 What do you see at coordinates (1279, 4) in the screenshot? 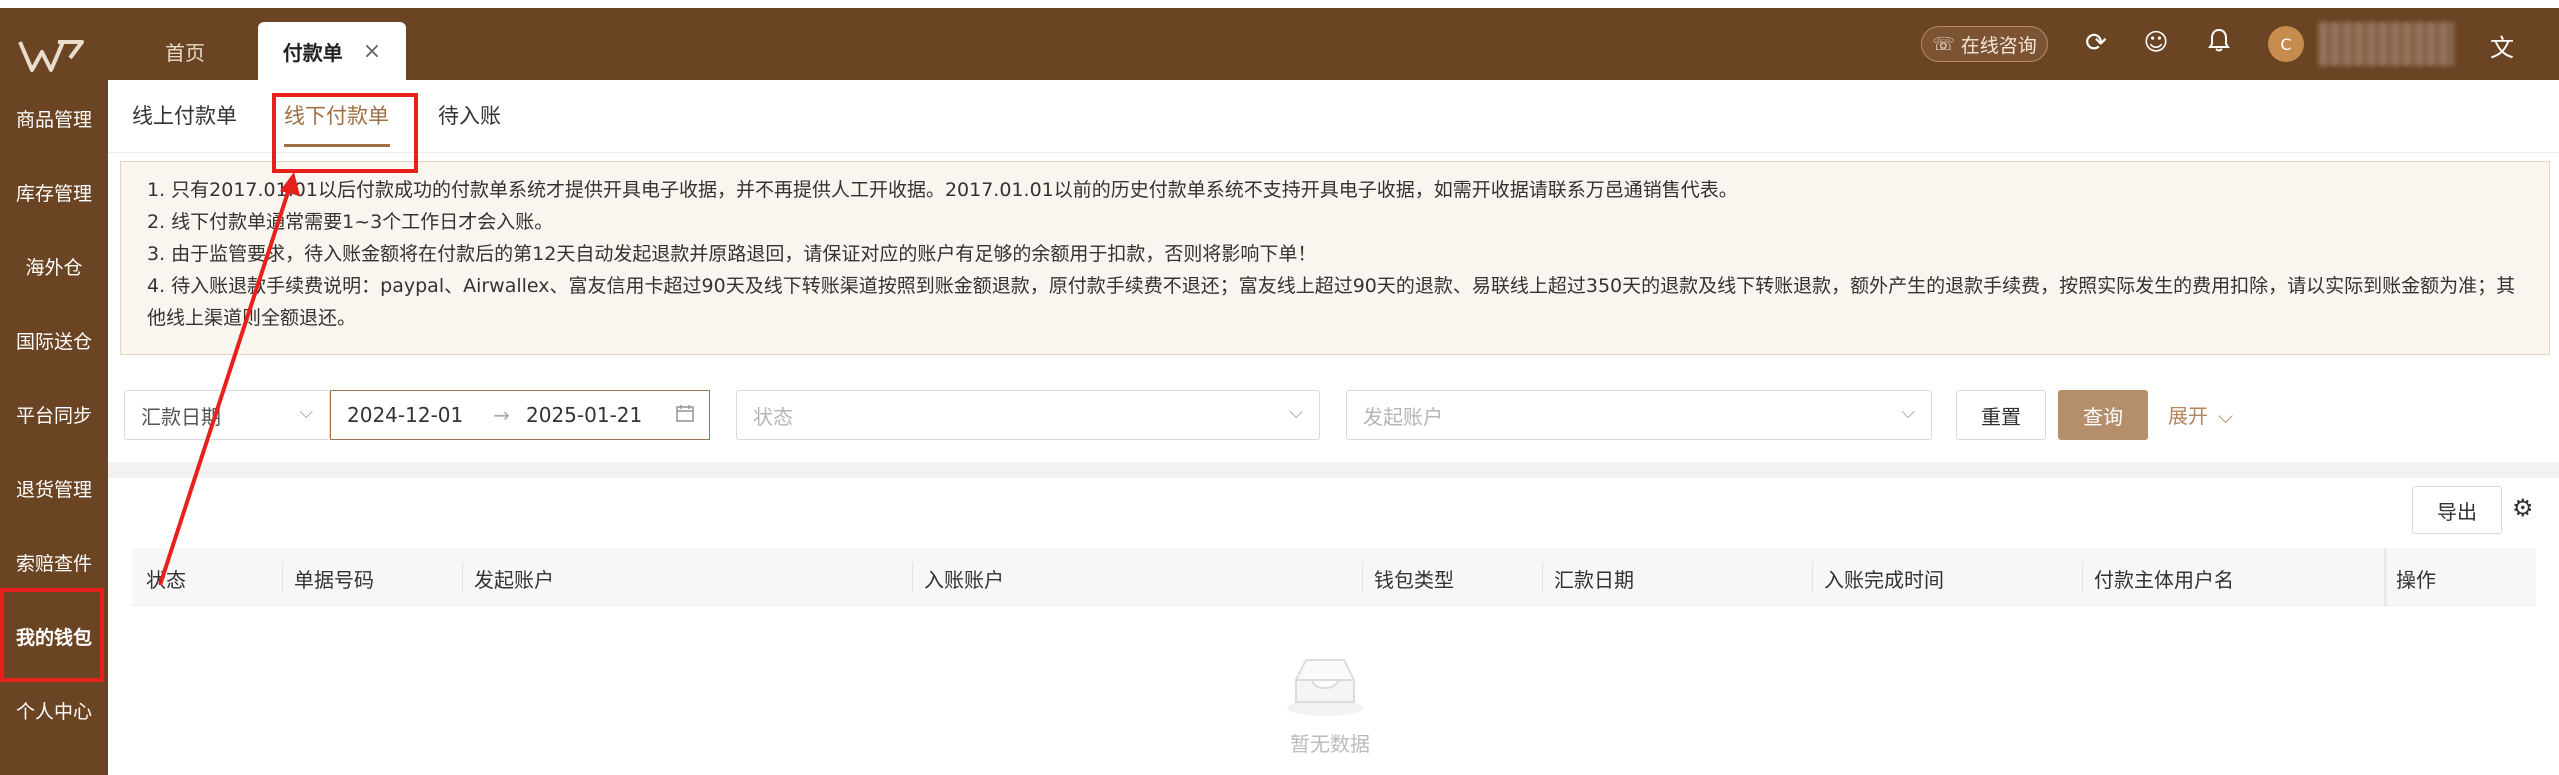
I see `top-strip` at bounding box center [1279, 4].